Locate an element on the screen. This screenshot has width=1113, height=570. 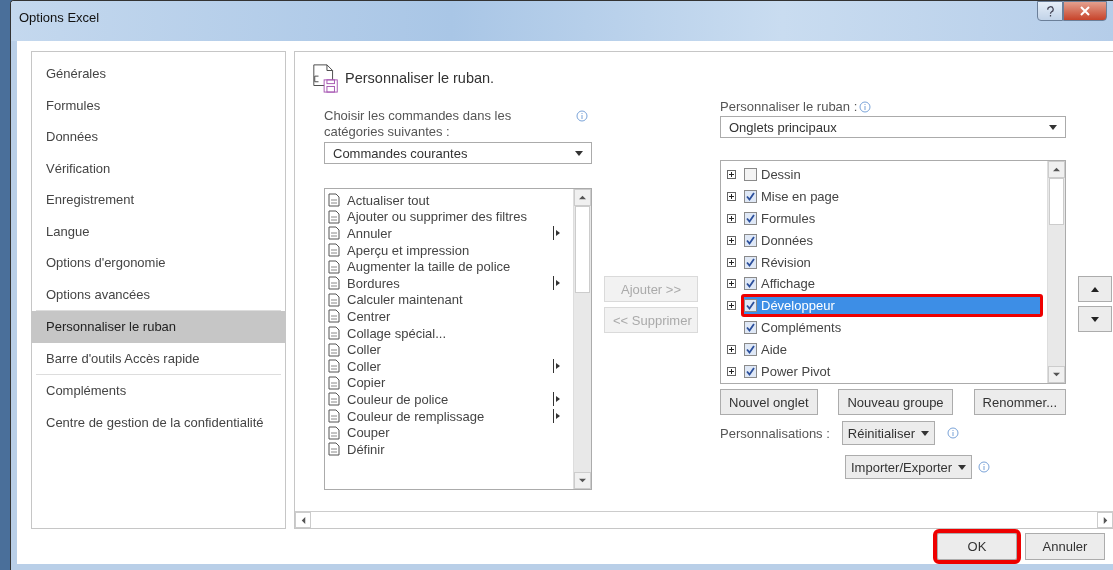
list-item: Annuler is located at coordinates (450, 233).